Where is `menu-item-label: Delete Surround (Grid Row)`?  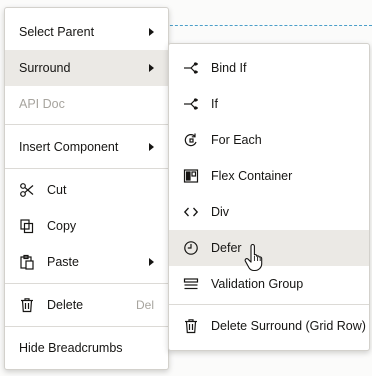
menu-item-label: Delete Surround (Grid Row) is located at coordinates (288, 326).